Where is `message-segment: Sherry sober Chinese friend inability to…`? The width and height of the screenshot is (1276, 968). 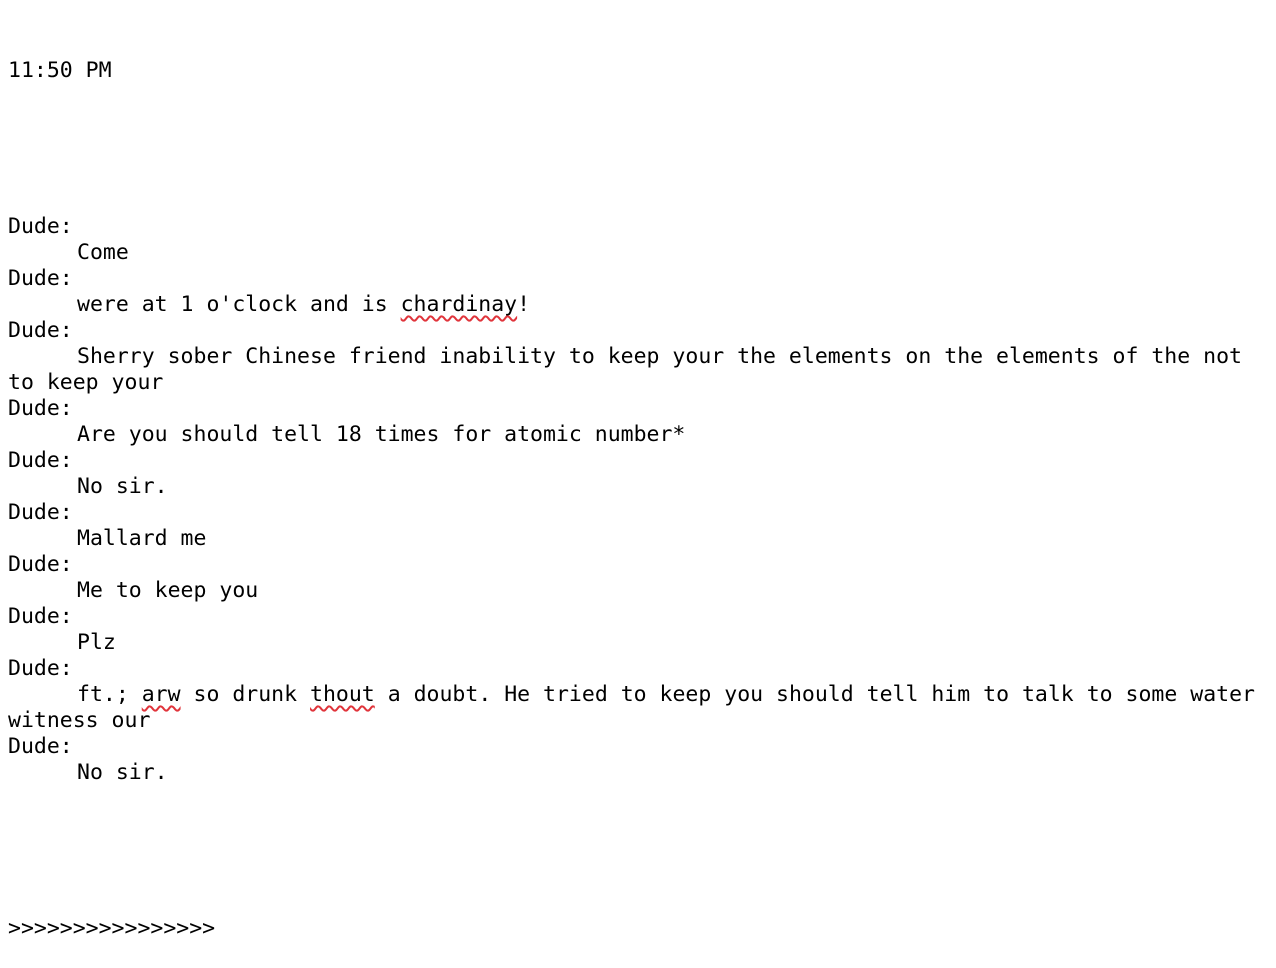 message-segment: Sherry sober Chinese friend inability to… is located at coordinates (631, 369).